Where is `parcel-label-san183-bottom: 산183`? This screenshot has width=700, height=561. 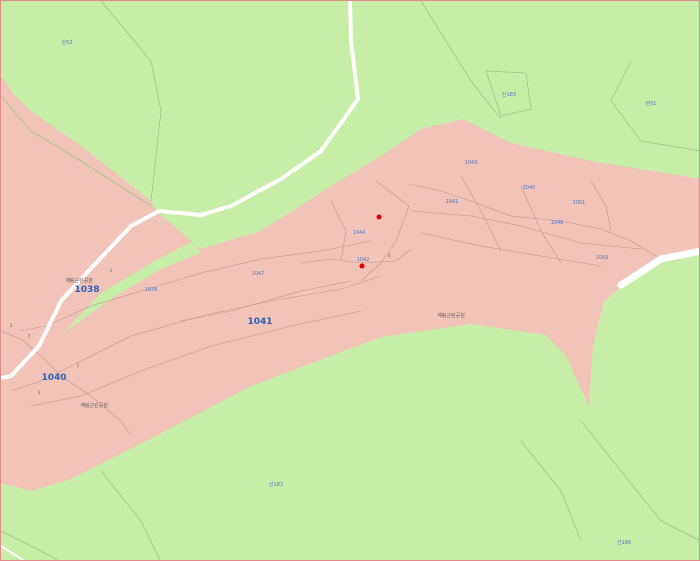
parcel-label-san183-bottom: 산183 is located at coordinates (276, 485).